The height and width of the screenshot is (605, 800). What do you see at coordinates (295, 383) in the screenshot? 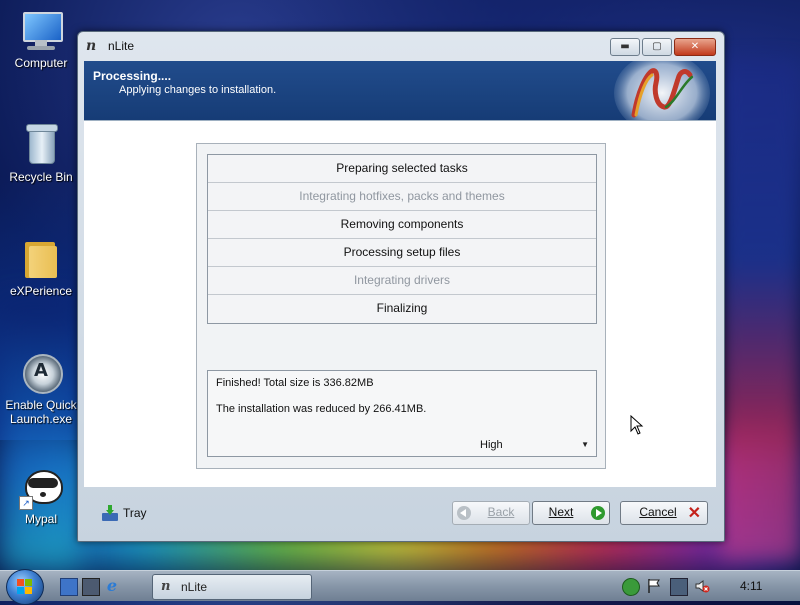
I see `result-total-size: Finished! Total size is 336.82MB` at bounding box center [295, 383].